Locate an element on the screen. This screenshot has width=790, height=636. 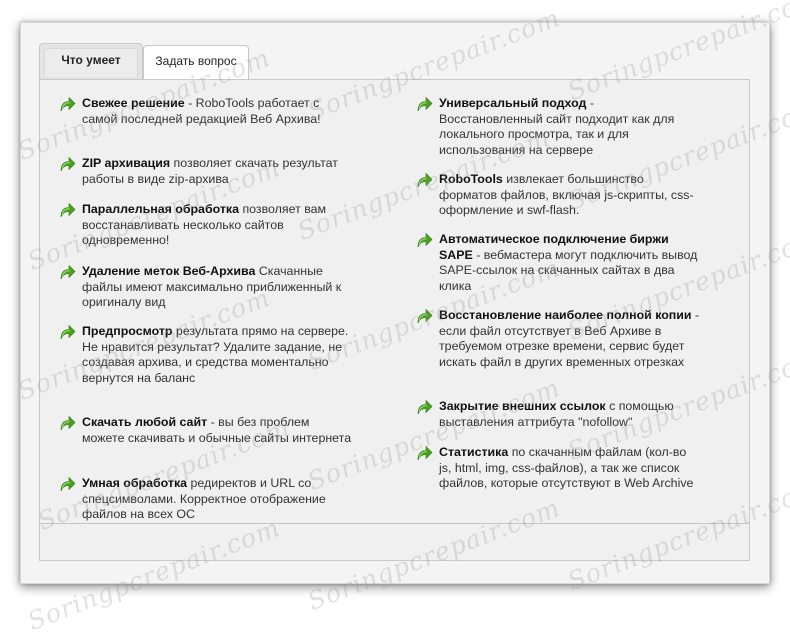
tab-features: Что умеет is located at coordinates (91, 61).